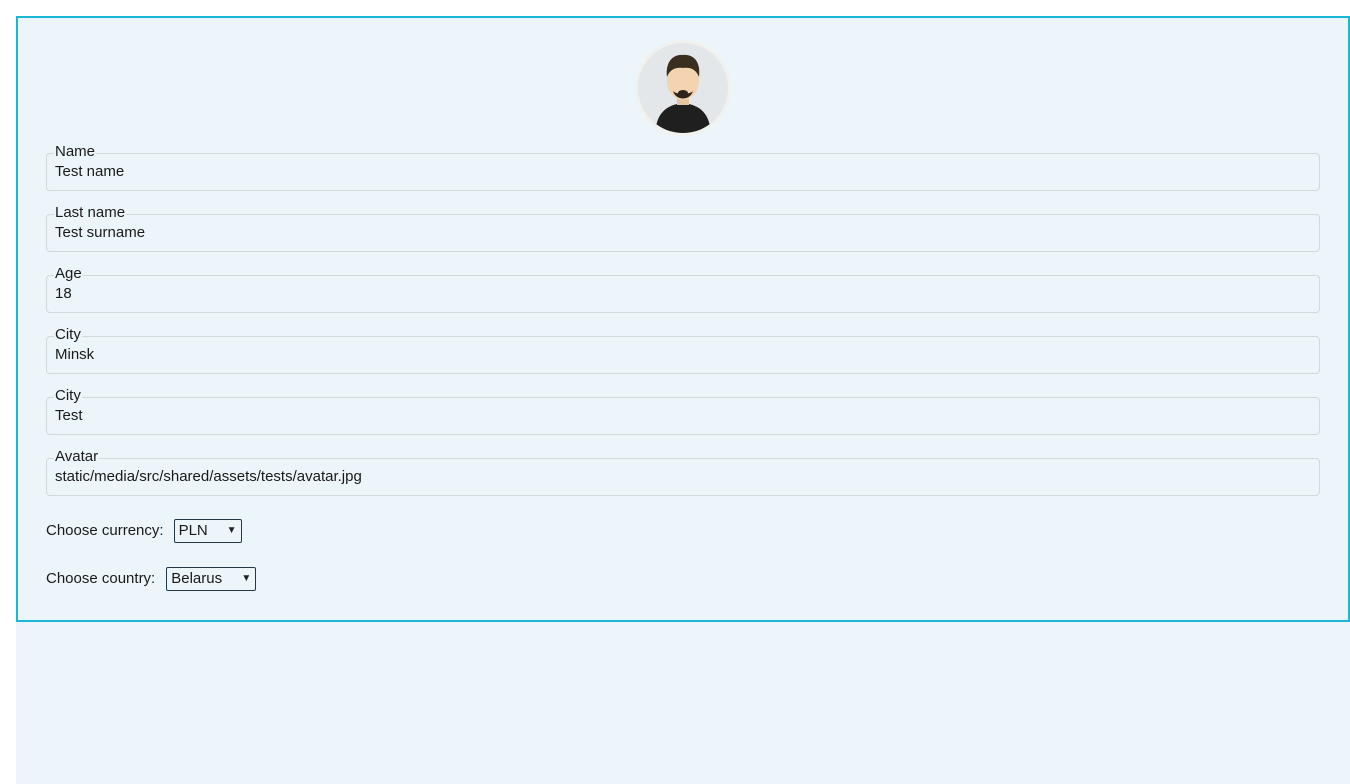 This screenshot has width=1350, height=784. I want to click on last-name-label: Last name, so click(90, 212).